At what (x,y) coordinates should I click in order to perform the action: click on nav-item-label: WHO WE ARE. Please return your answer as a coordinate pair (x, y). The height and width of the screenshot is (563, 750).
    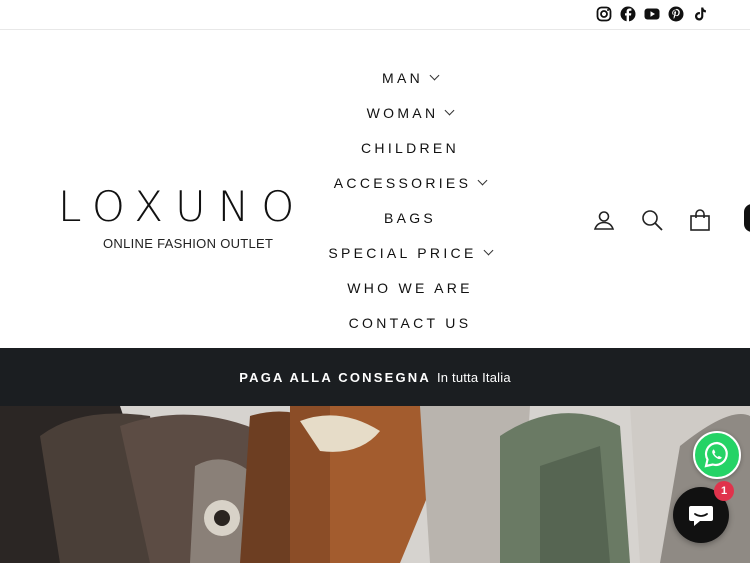
    Looking at the image, I should click on (410, 287).